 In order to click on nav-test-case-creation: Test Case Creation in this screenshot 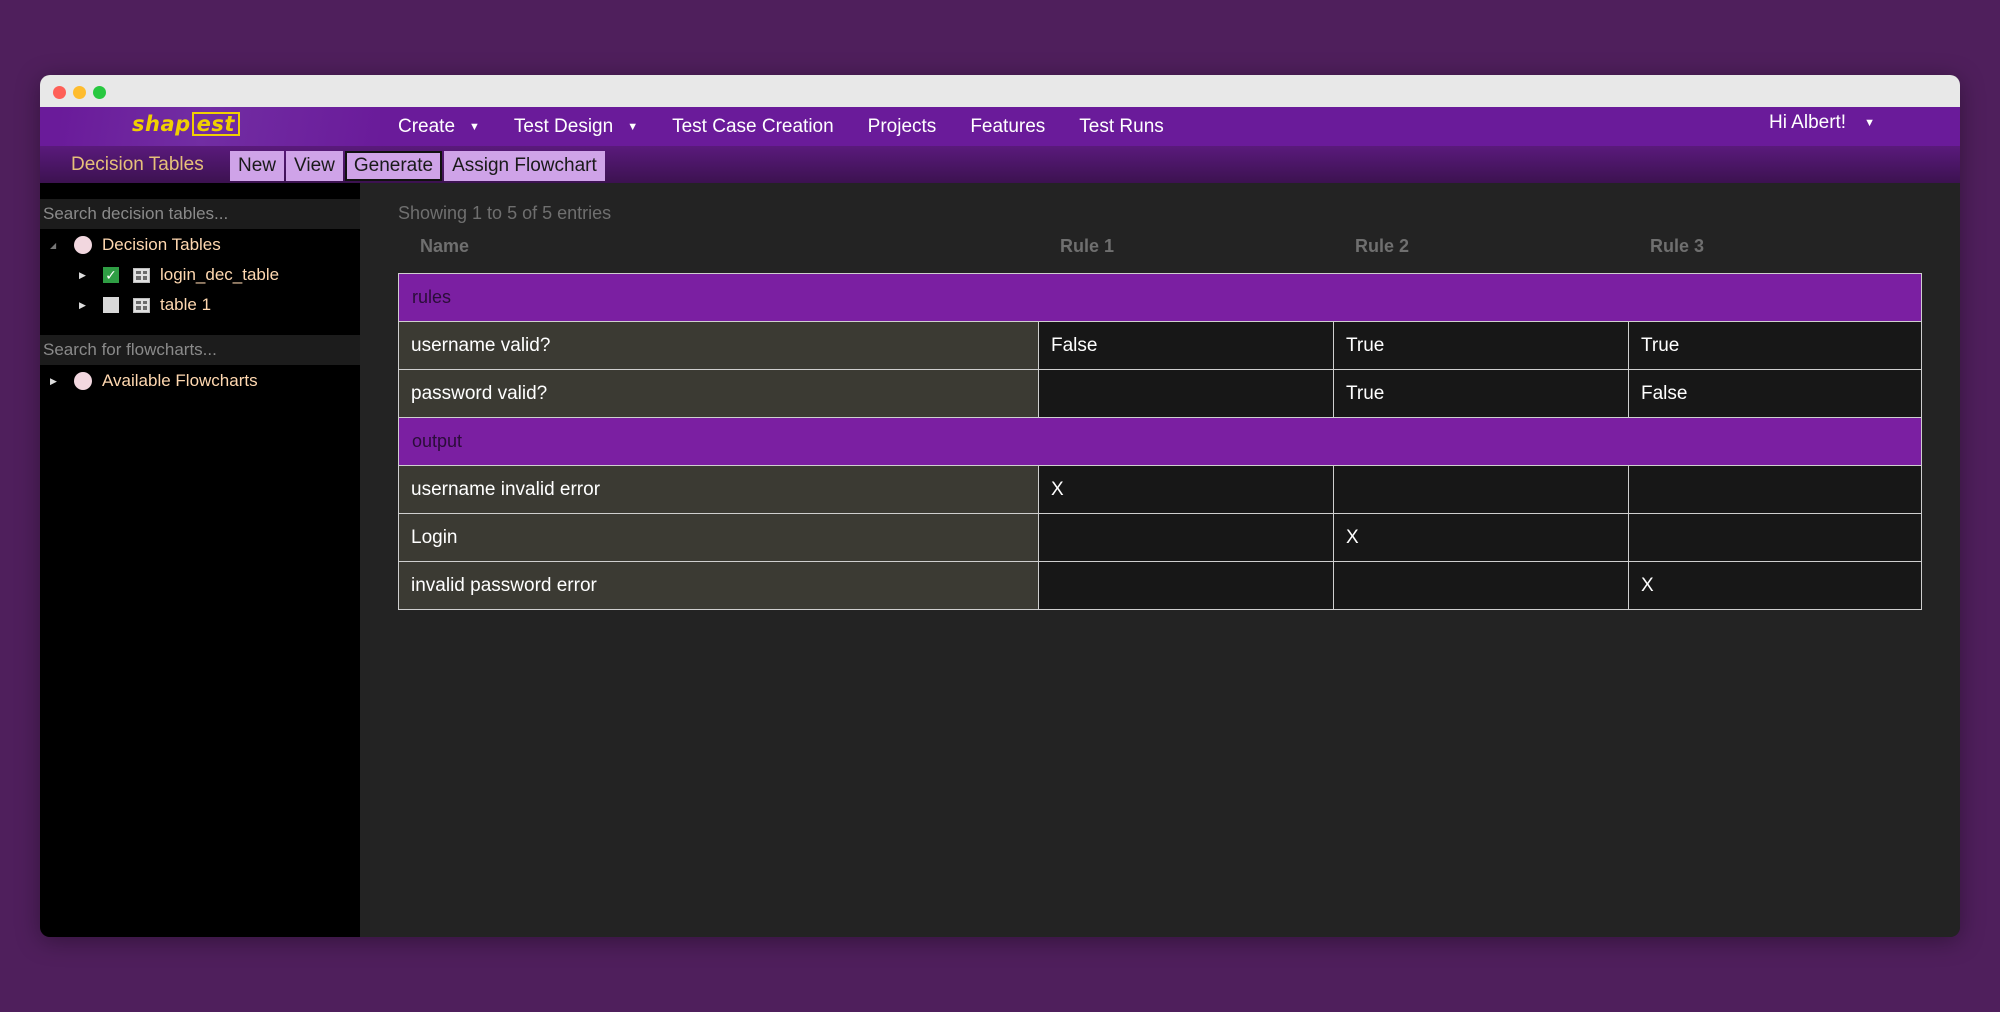, I will do `click(753, 127)`.